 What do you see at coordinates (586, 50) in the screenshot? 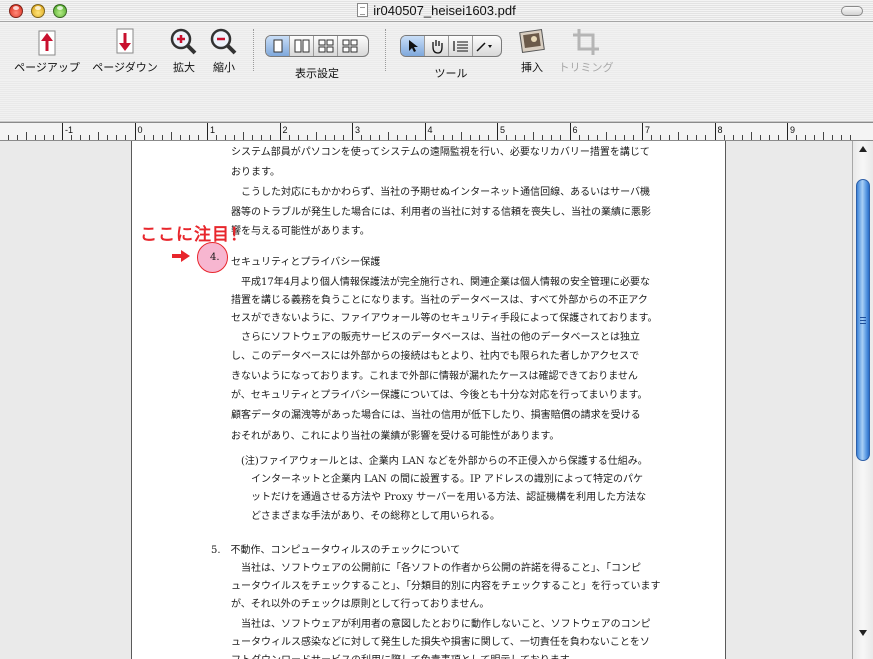
I see `trimming-button: トリミング` at bounding box center [586, 50].